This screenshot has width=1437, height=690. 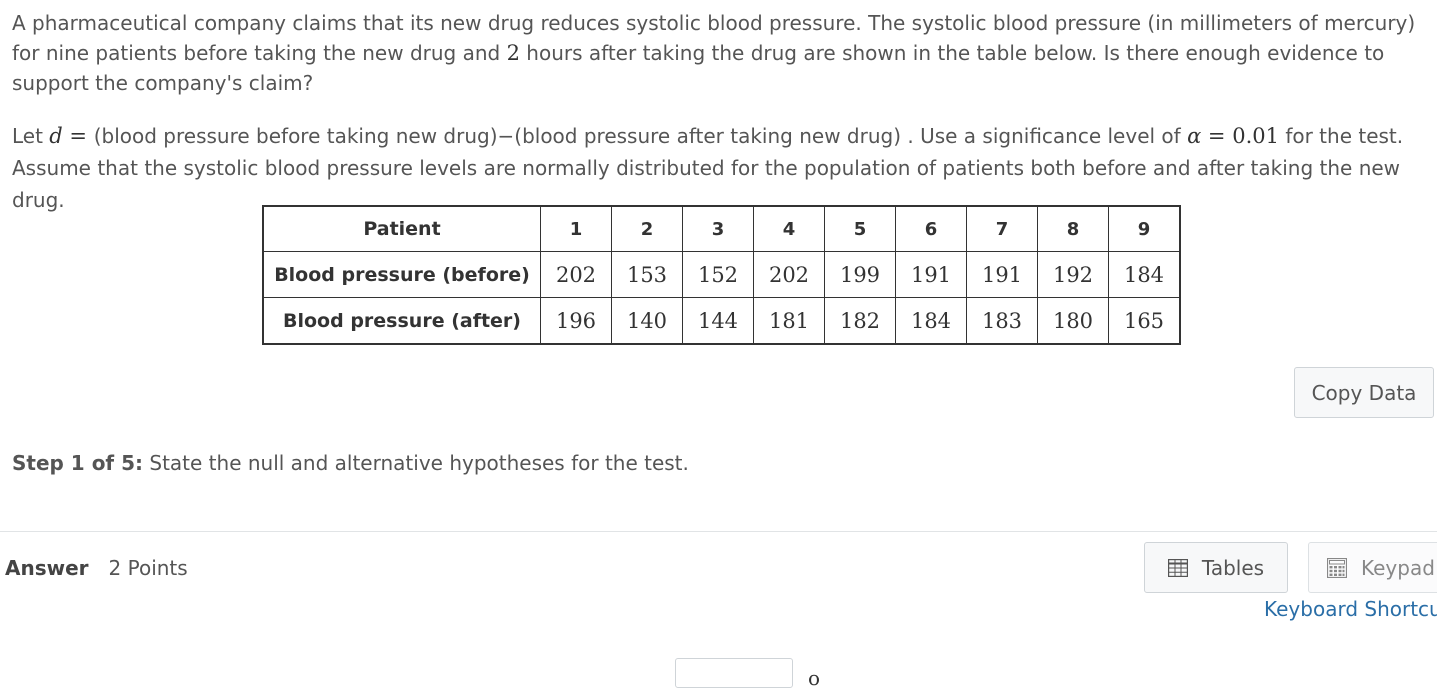 I want to click on table-header-cell: 1, so click(x=576, y=228).